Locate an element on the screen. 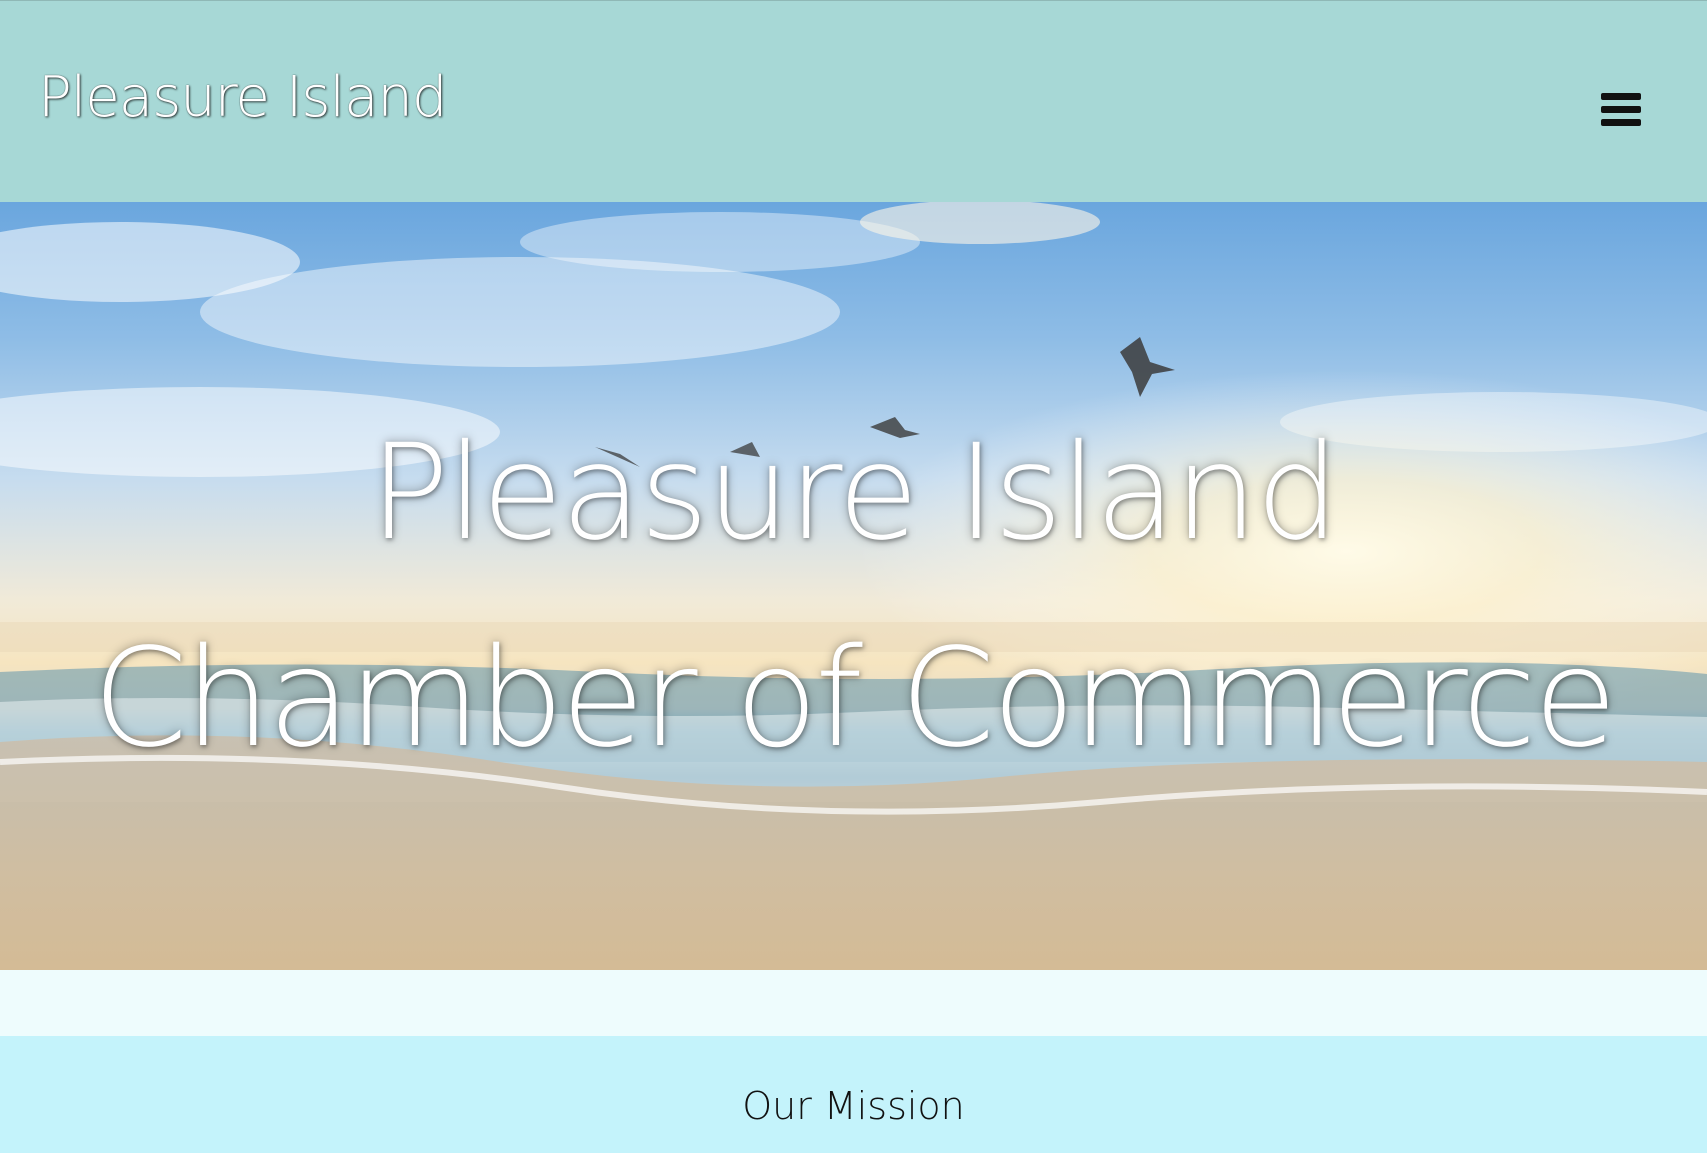 The image size is (1707, 1153). section-spacer is located at coordinates (853, 1003).